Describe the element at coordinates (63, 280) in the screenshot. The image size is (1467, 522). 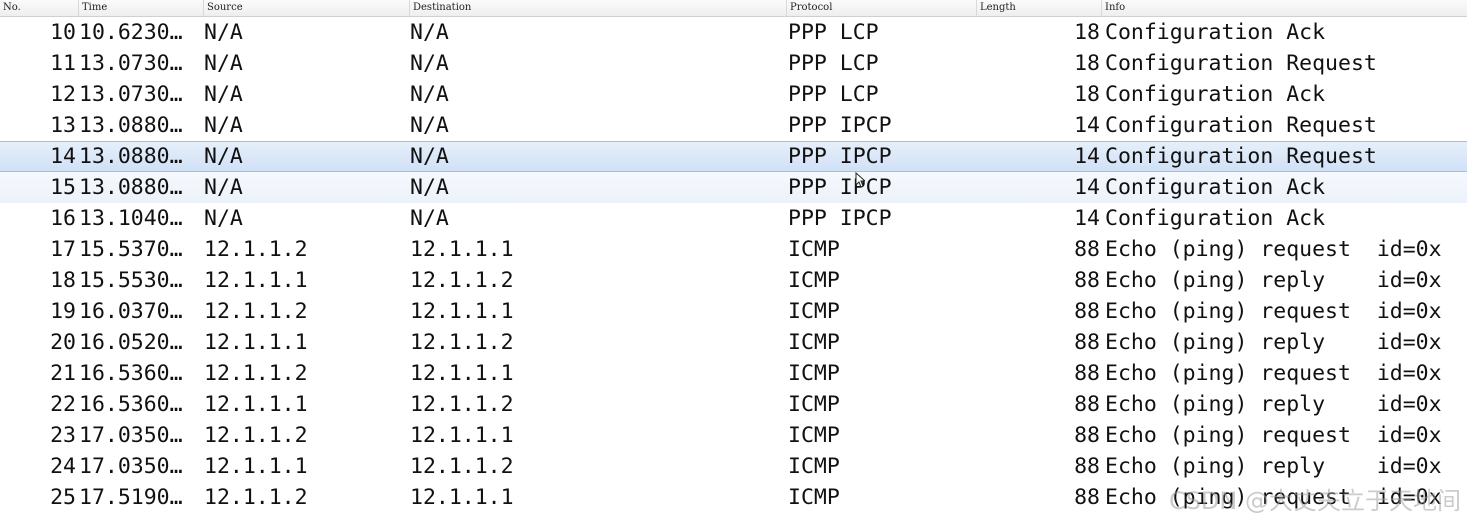
I see `cell-no: 18` at that location.